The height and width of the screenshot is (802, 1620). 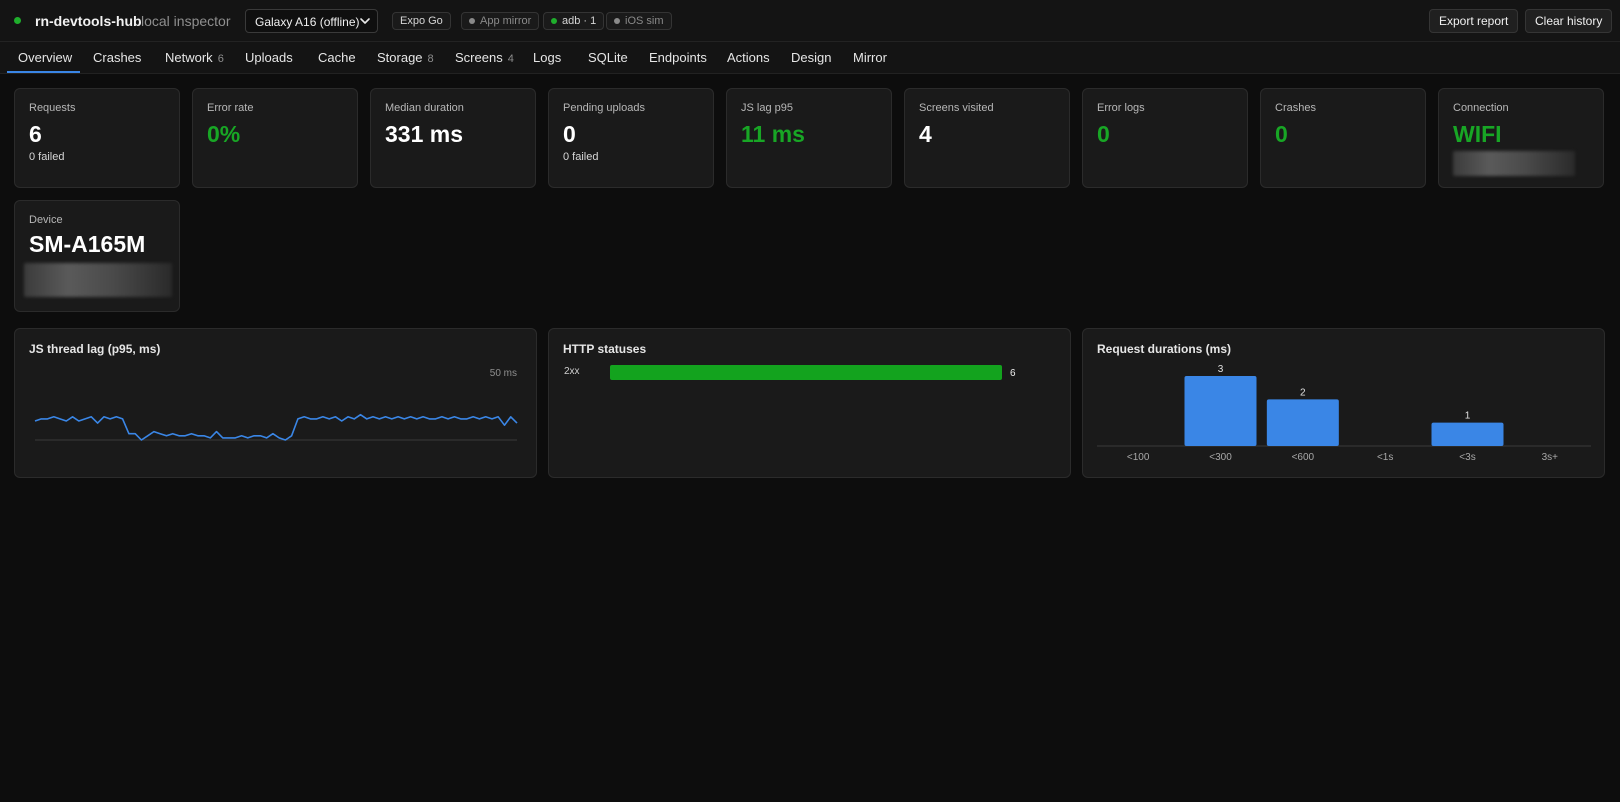 I want to click on http-statuses-chart: 2xx 6, so click(x=790, y=372).